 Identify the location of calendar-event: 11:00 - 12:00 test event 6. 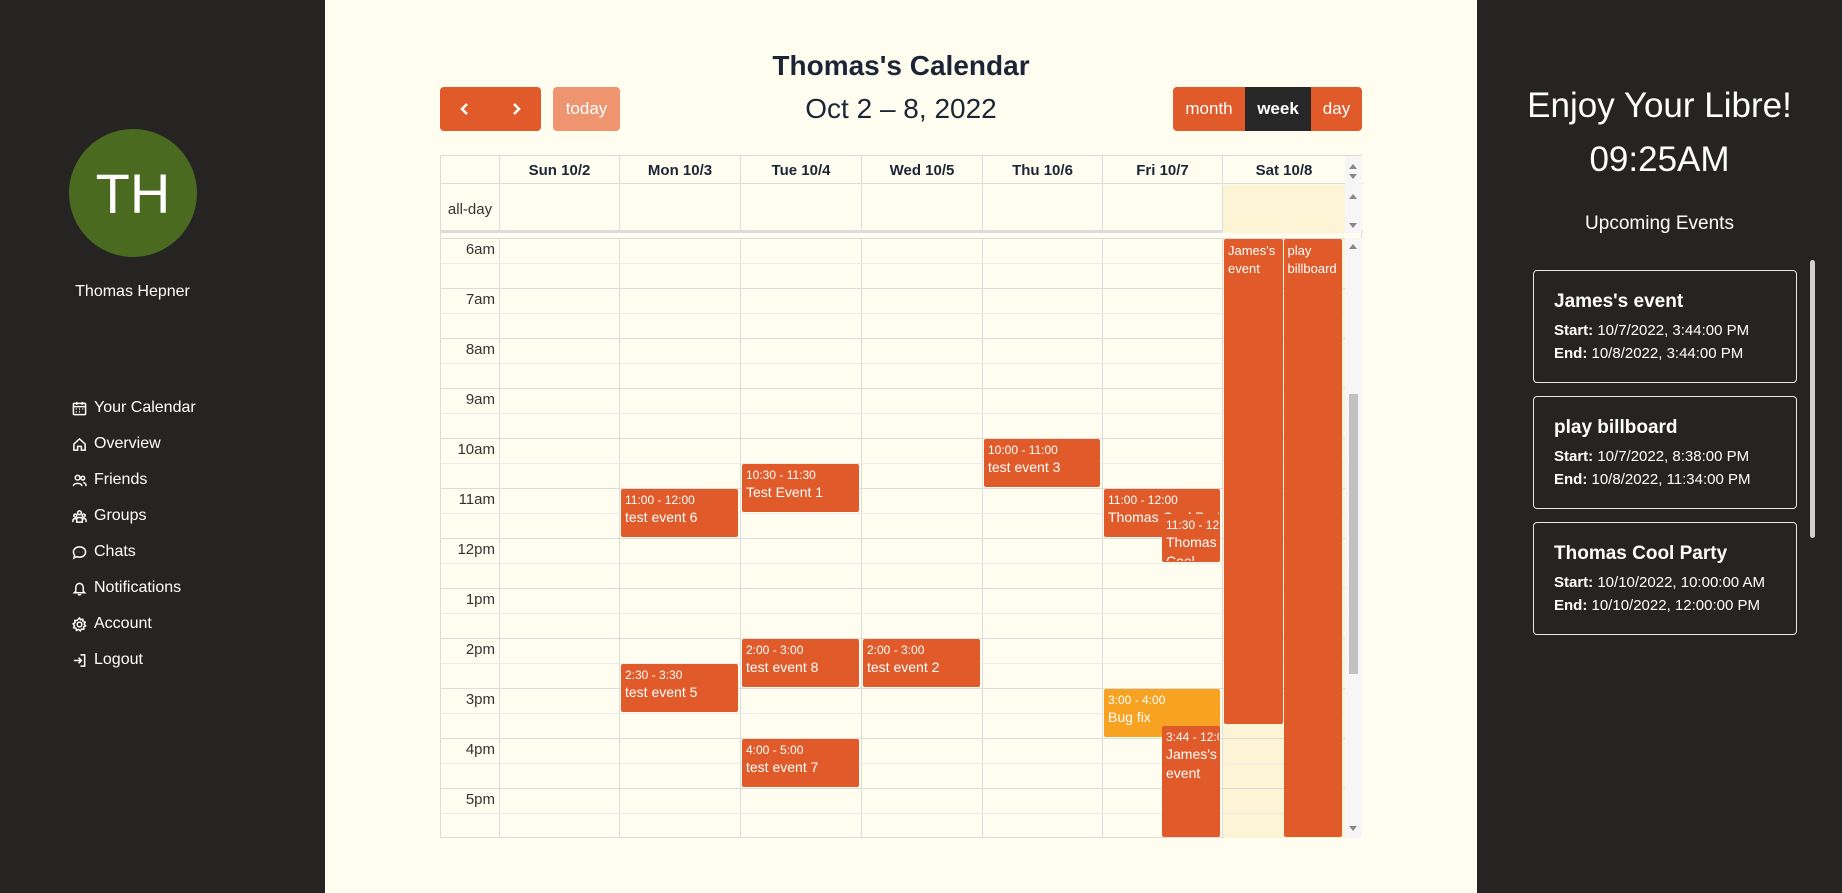
(679, 513).